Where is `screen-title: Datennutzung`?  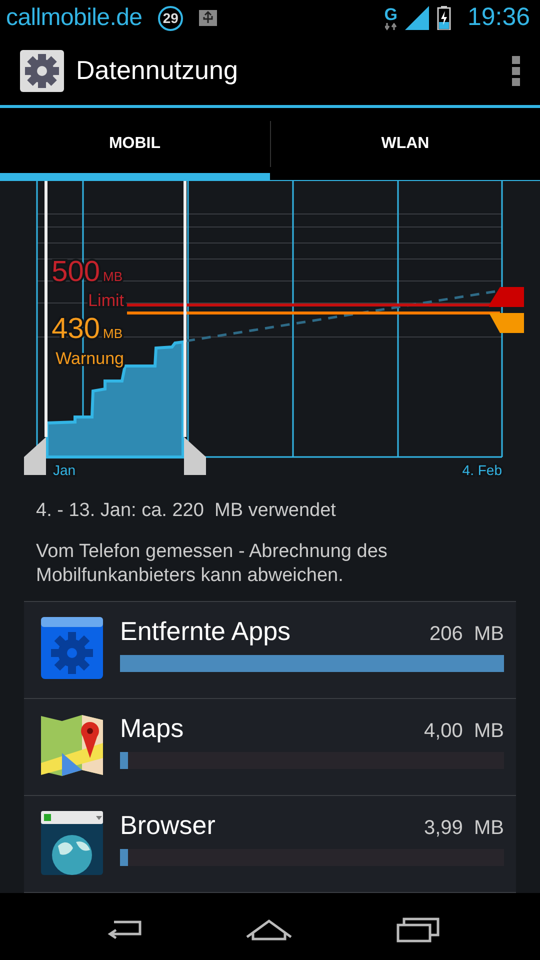
screen-title: Datennutzung is located at coordinates (157, 70).